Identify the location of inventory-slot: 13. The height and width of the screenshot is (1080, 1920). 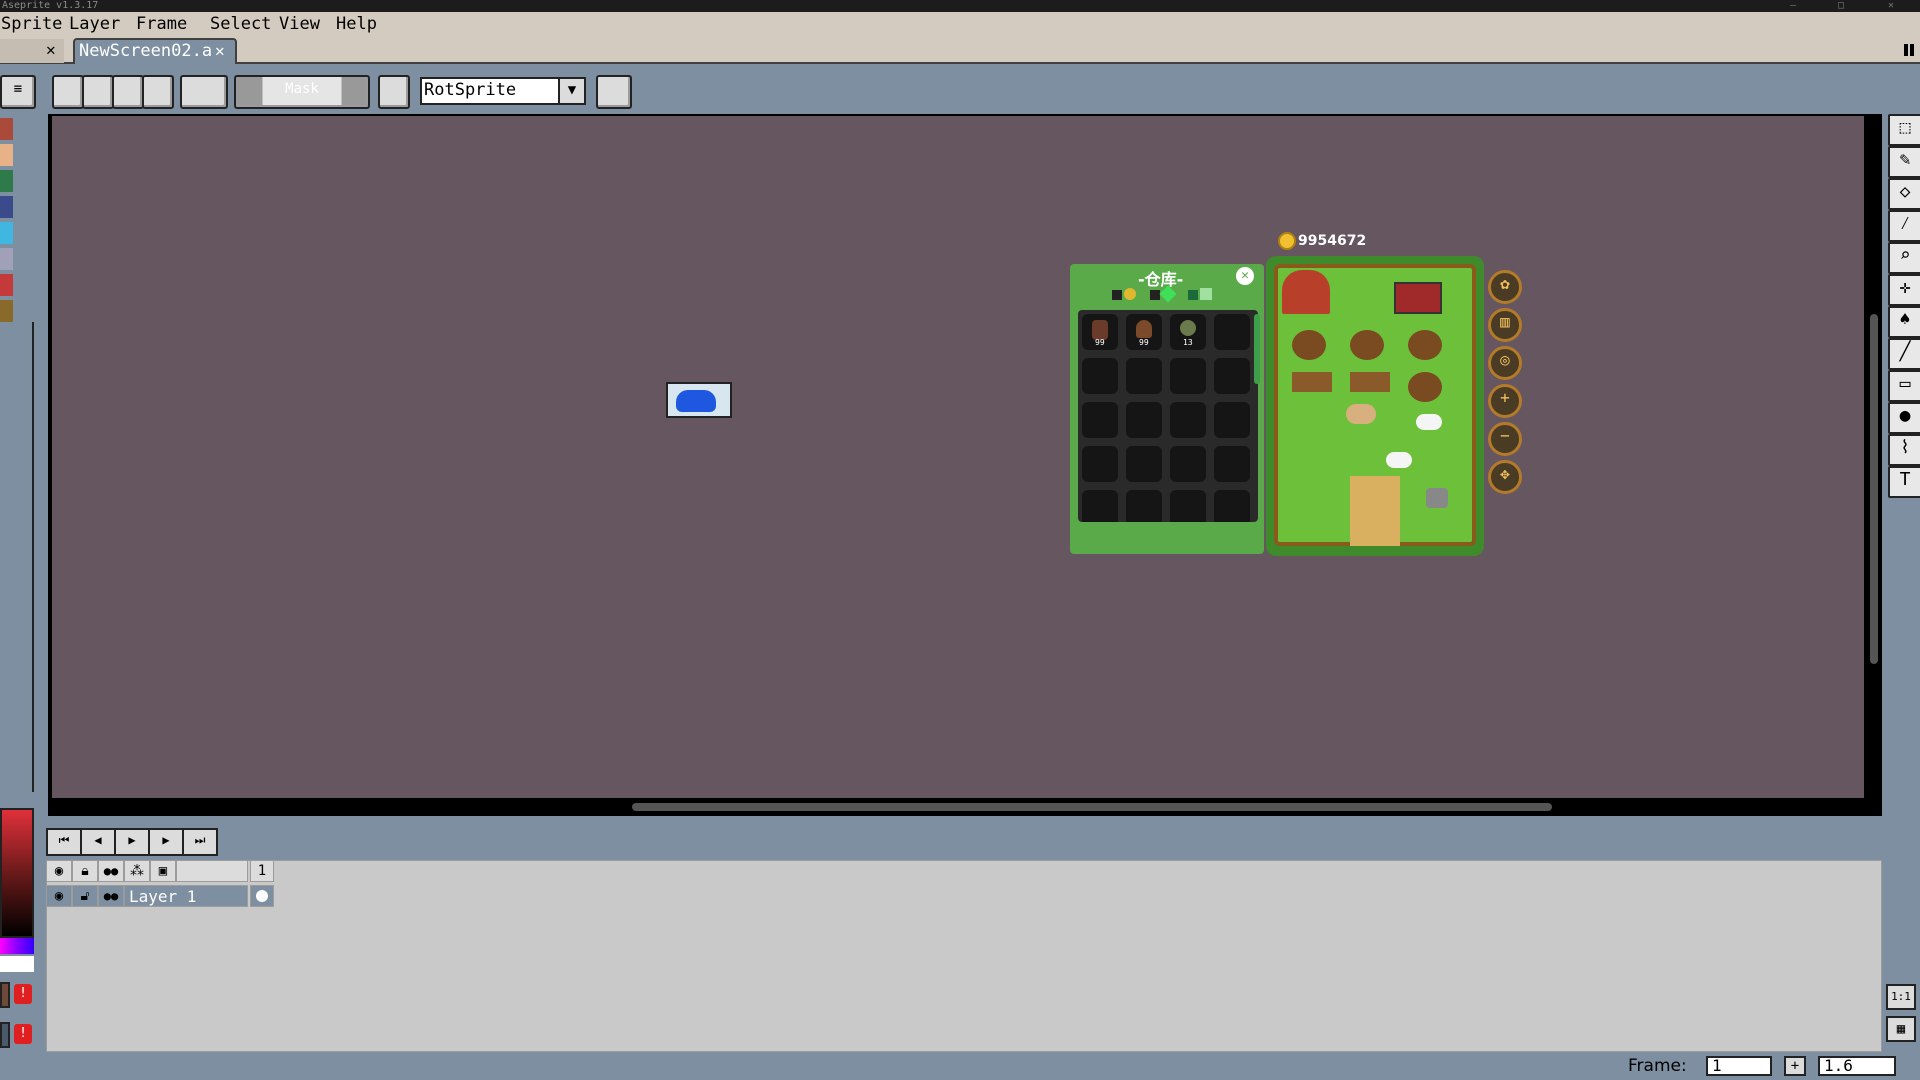
(1188, 332).